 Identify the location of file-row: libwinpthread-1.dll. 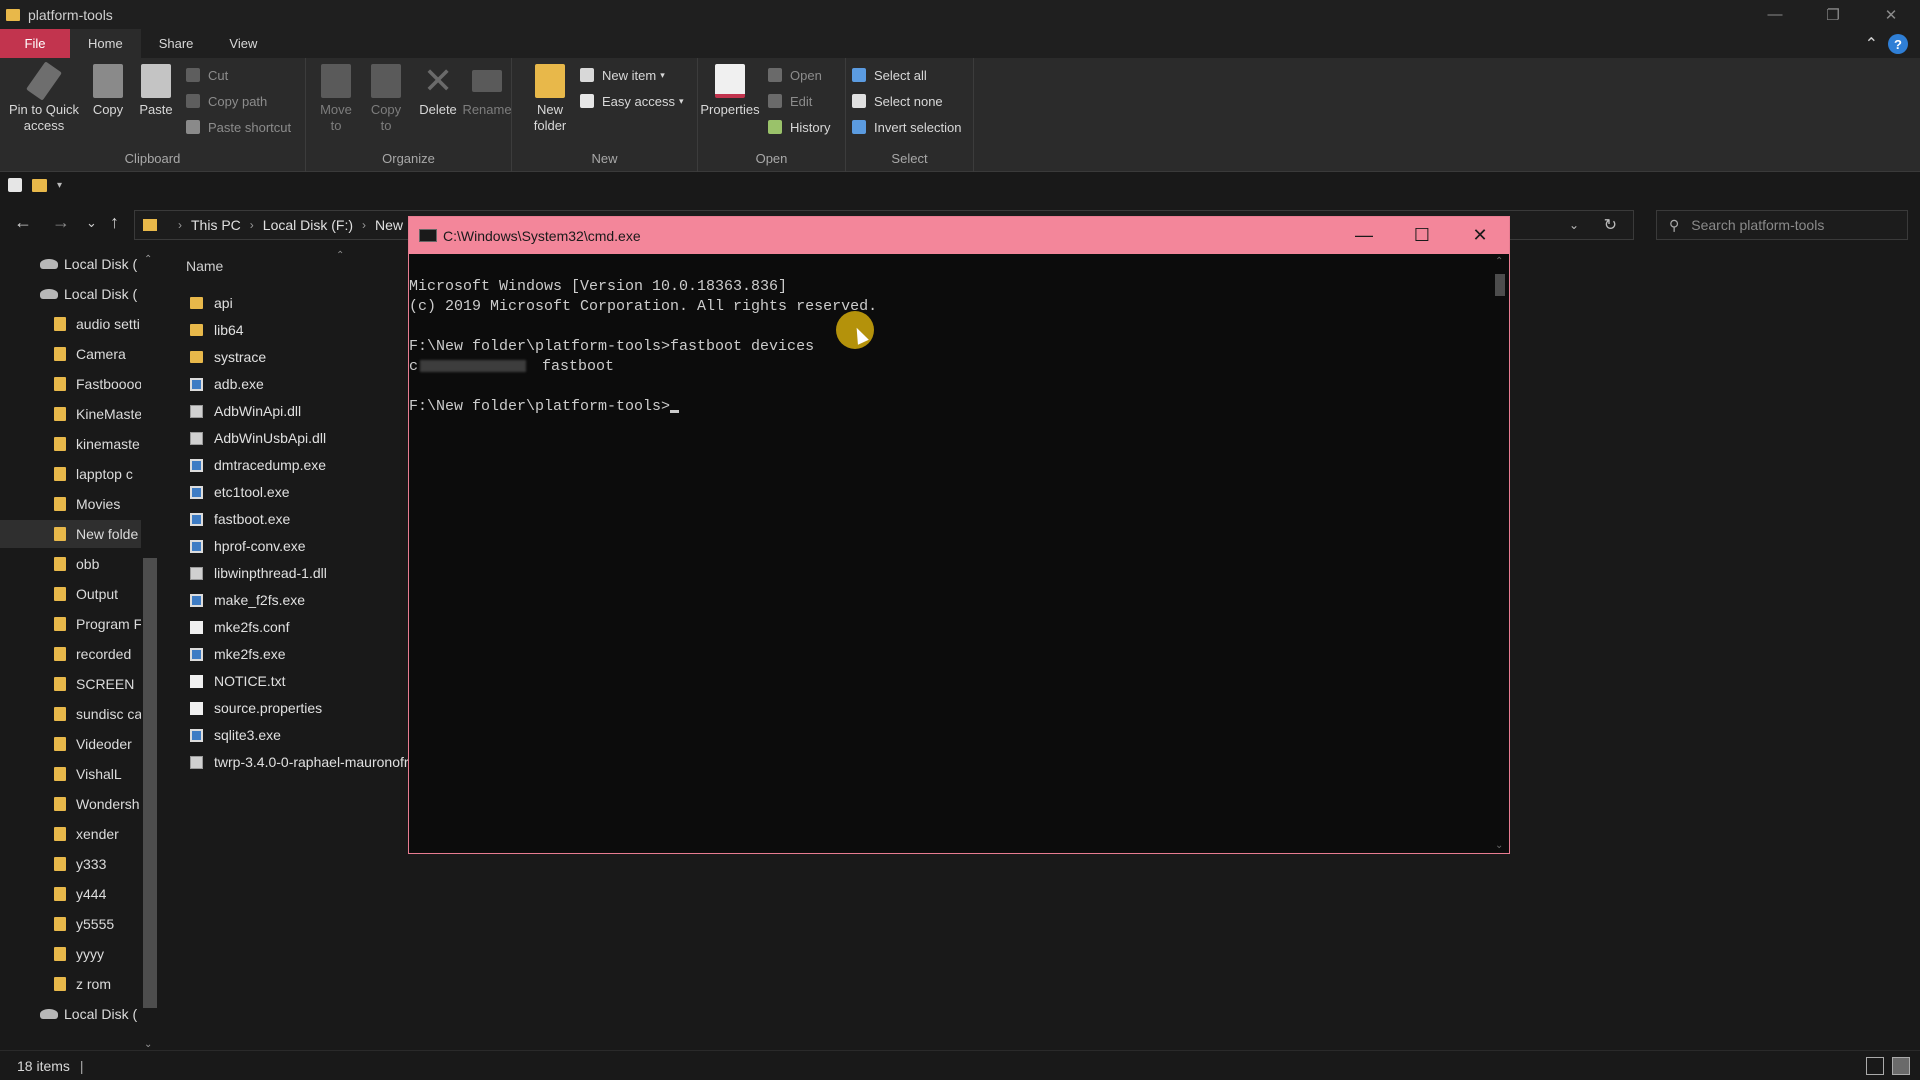
(284, 573).